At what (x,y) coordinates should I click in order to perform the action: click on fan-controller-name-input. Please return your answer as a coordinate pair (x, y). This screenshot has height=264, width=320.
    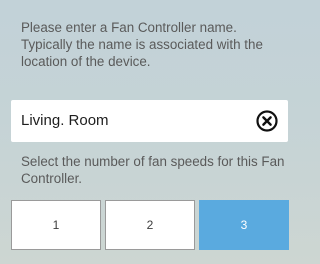
    Looking at the image, I should click on (131, 121).